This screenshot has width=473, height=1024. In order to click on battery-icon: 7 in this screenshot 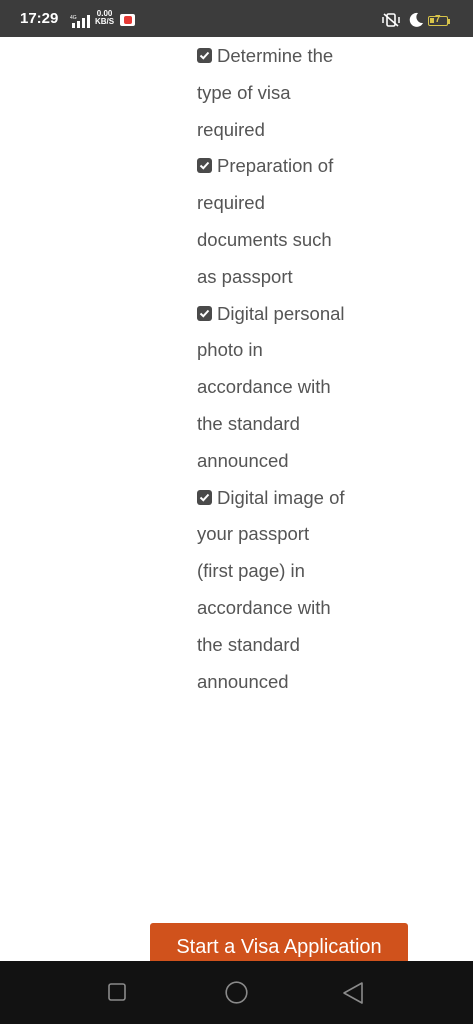, I will do `click(438, 20)`.